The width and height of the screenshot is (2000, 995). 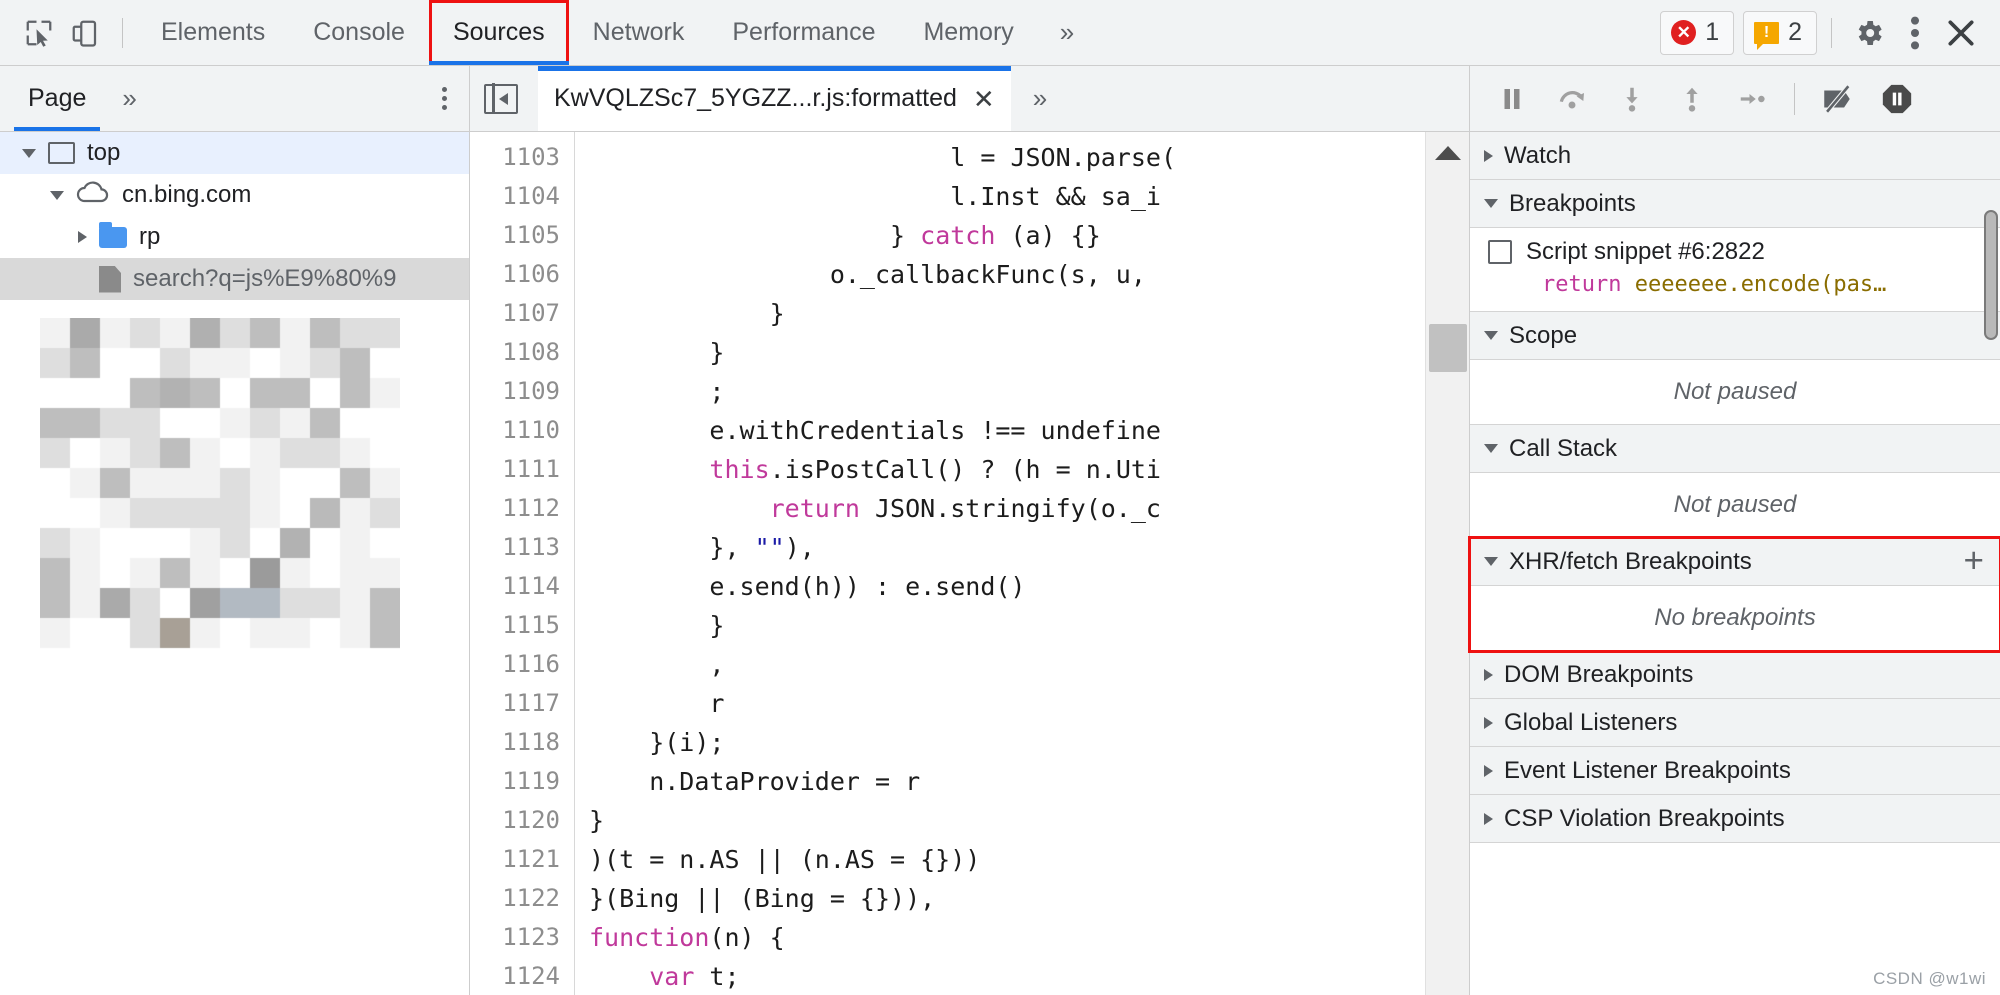 What do you see at coordinates (984, 99) in the screenshot?
I see `close-icon: ✕` at bounding box center [984, 99].